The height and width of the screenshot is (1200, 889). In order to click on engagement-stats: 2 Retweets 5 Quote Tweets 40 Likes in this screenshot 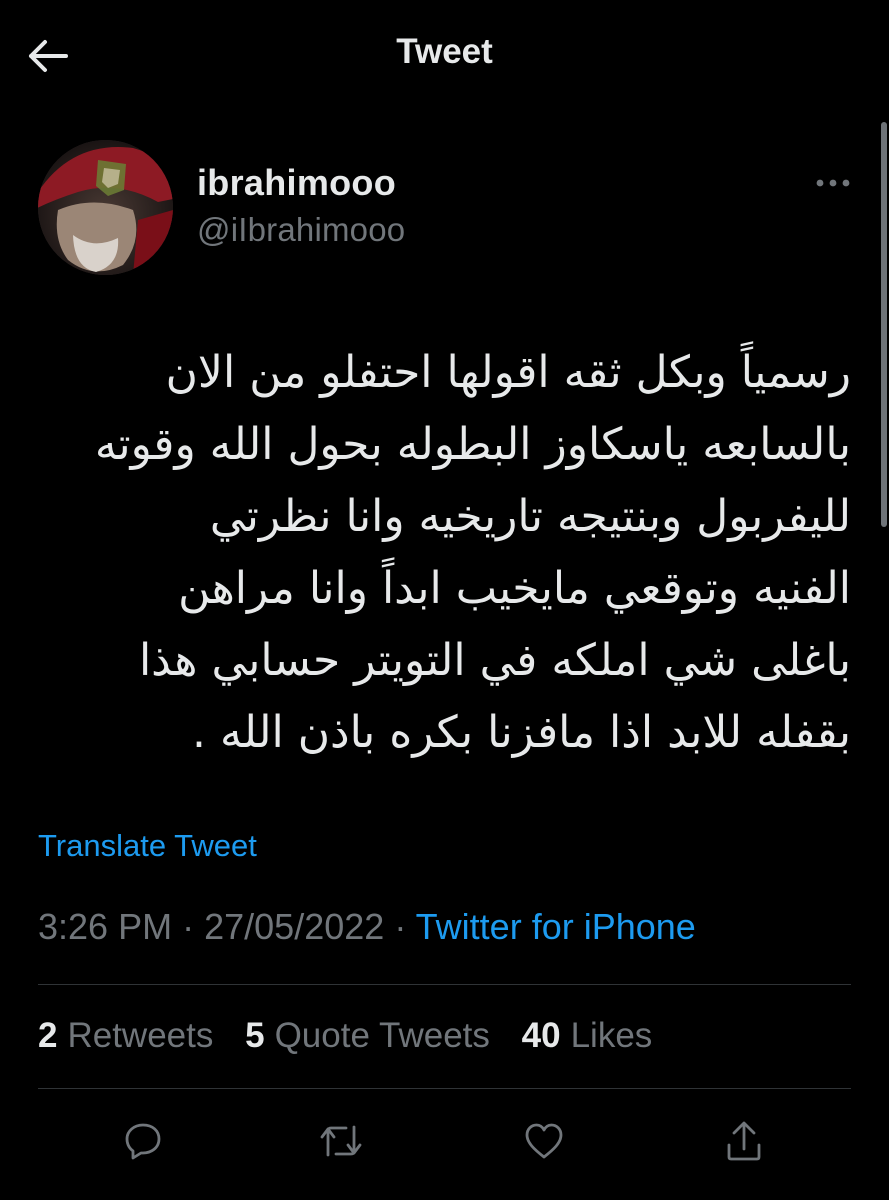, I will do `click(356, 1036)`.